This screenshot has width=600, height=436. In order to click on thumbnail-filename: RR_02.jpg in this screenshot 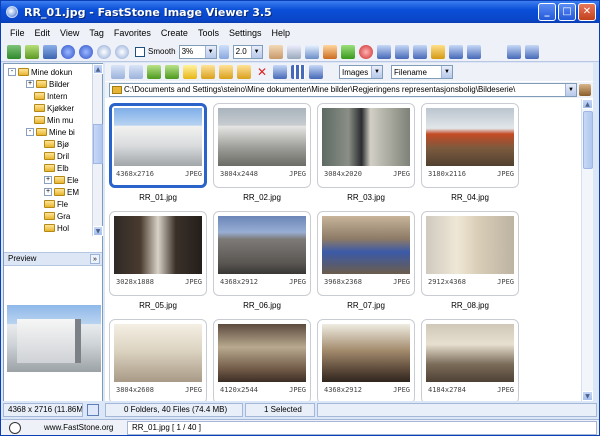, I will do `click(262, 197)`.